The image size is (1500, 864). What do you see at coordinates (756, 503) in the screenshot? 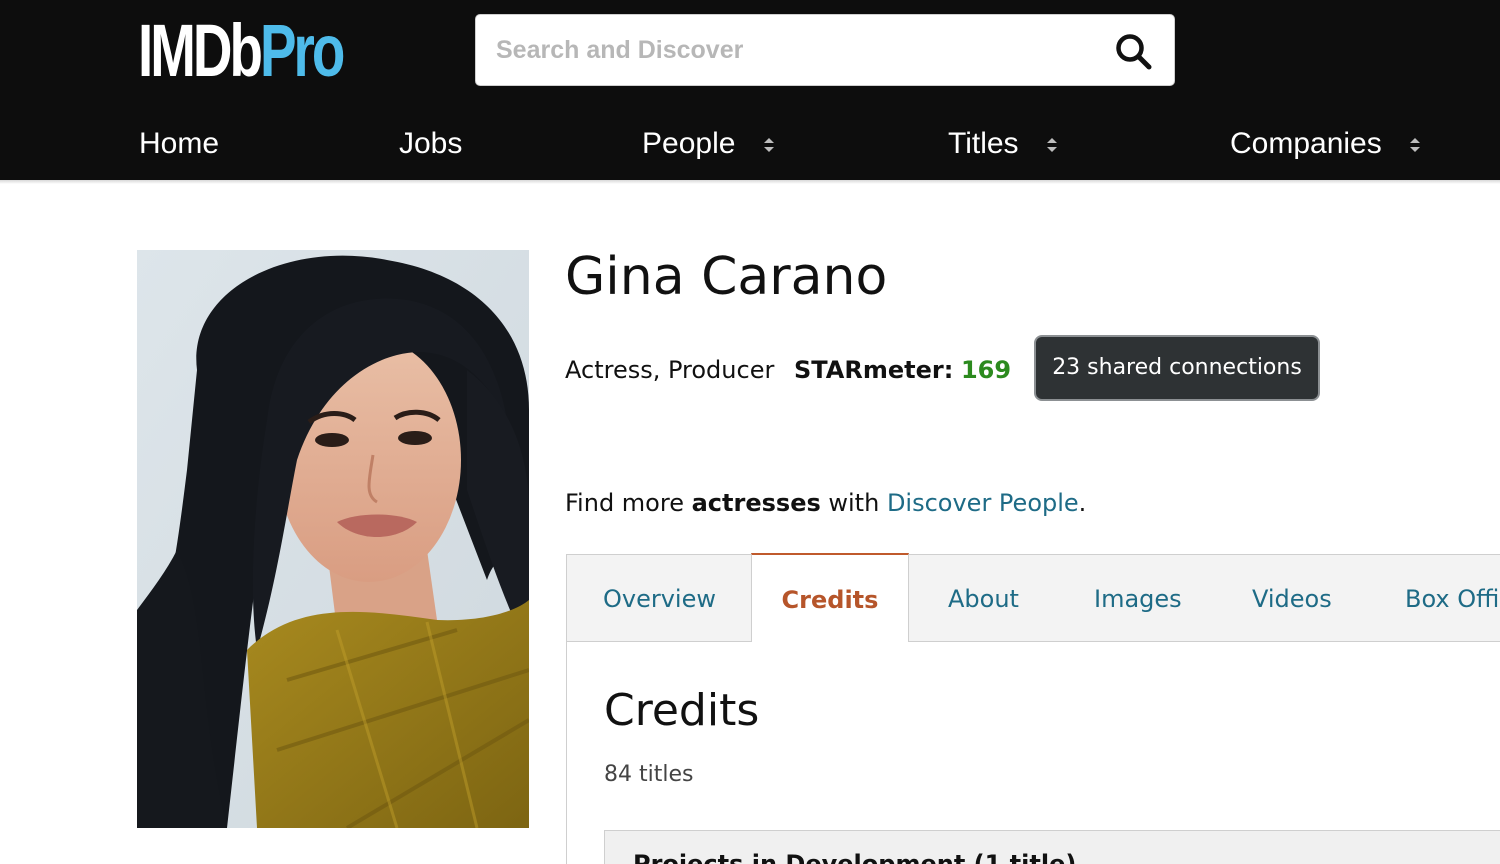
I see `discover-bold: actresses` at bounding box center [756, 503].